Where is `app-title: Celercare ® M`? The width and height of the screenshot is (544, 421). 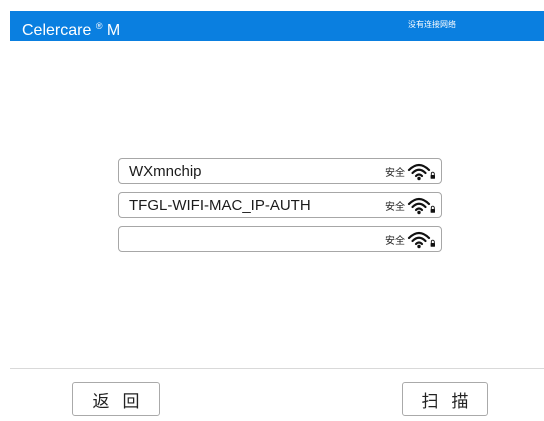
app-title: Celercare ® M is located at coordinates (71, 28).